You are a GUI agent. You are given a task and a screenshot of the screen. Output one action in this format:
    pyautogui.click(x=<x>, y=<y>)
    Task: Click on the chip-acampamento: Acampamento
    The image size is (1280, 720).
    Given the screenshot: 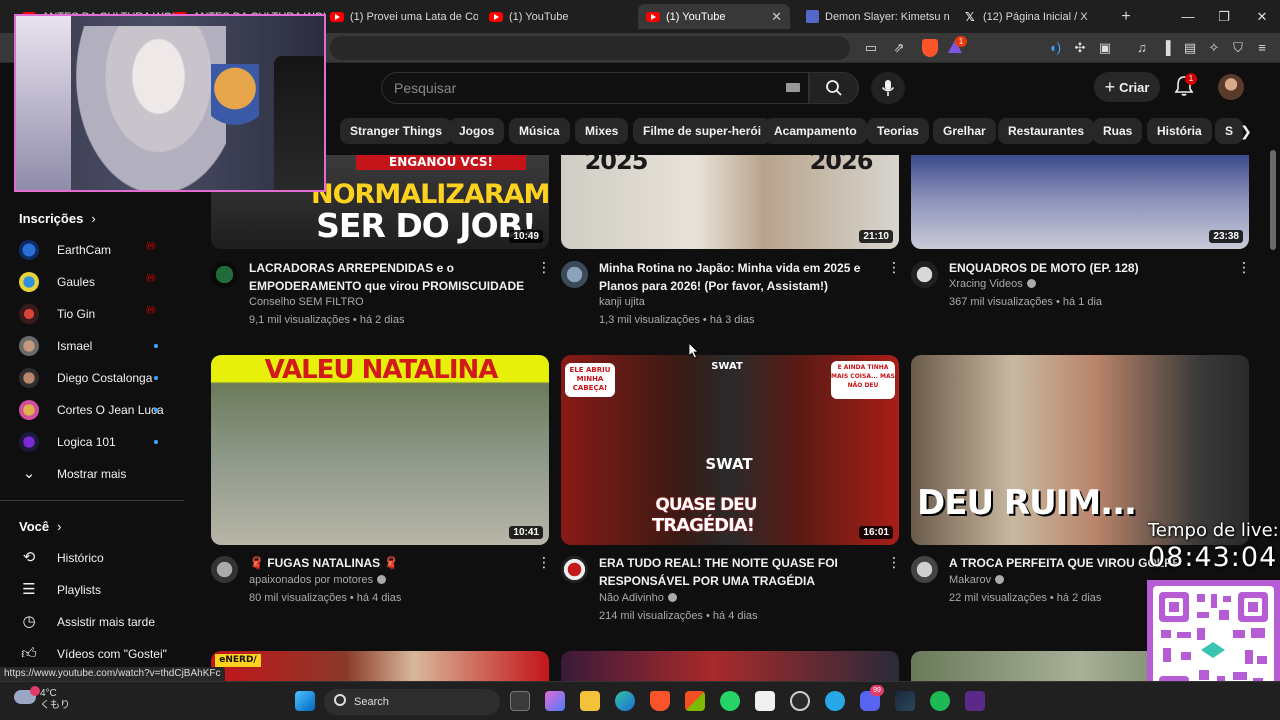 What is the action you would take?
    pyautogui.click(x=815, y=131)
    